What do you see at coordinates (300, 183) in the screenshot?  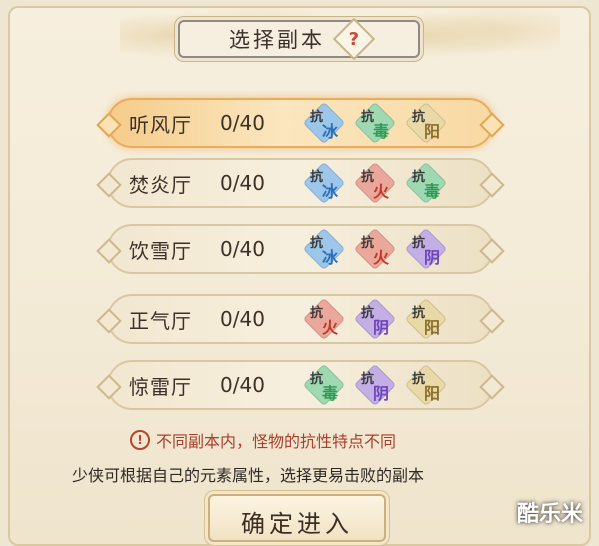 I see `dungeon-row: 焚炎厅 0/40 抗冰抗火抗毒` at bounding box center [300, 183].